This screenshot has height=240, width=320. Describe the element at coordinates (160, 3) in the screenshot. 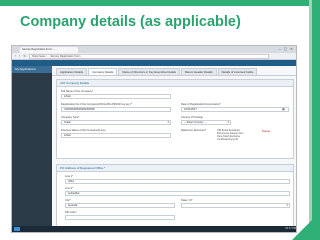

I see `slide-top-bar` at that location.